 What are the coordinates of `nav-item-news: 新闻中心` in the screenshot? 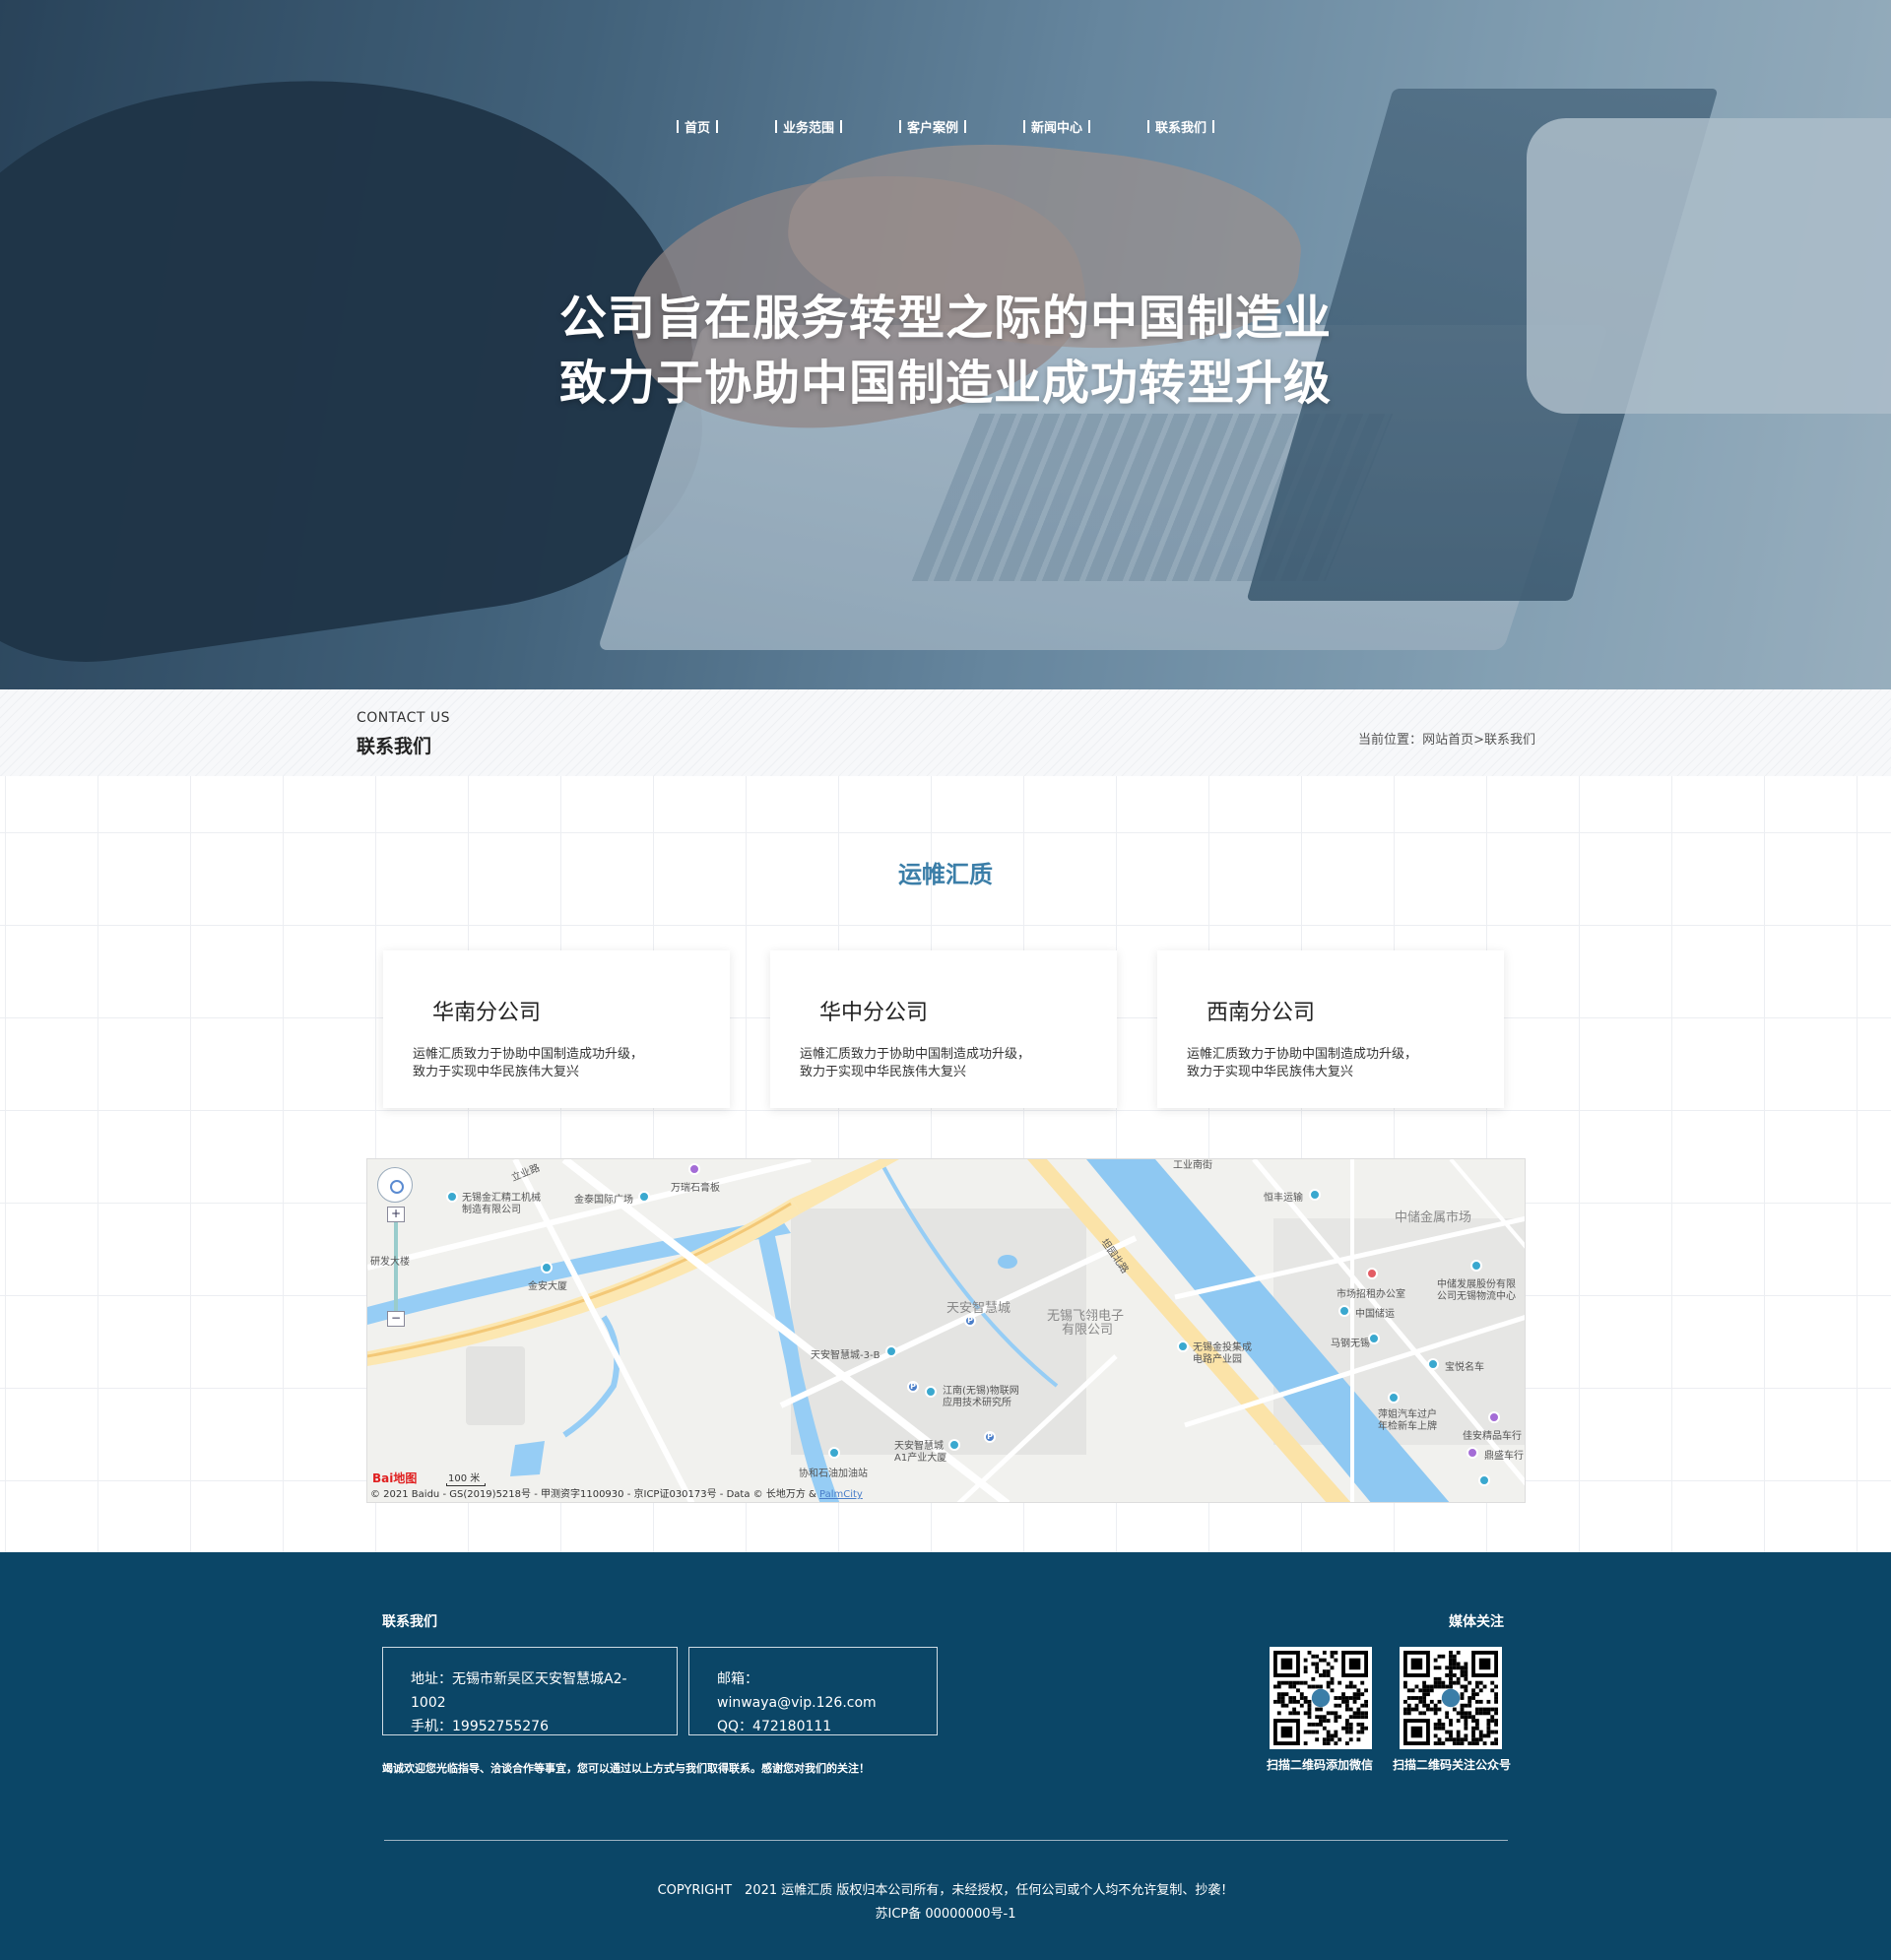 It's located at (1056, 126).